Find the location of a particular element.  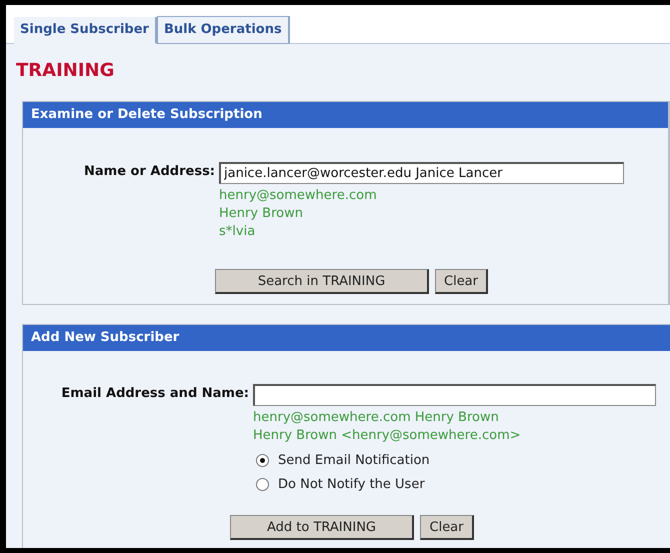

field-label: Email Address and Name: is located at coordinates (155, 393).